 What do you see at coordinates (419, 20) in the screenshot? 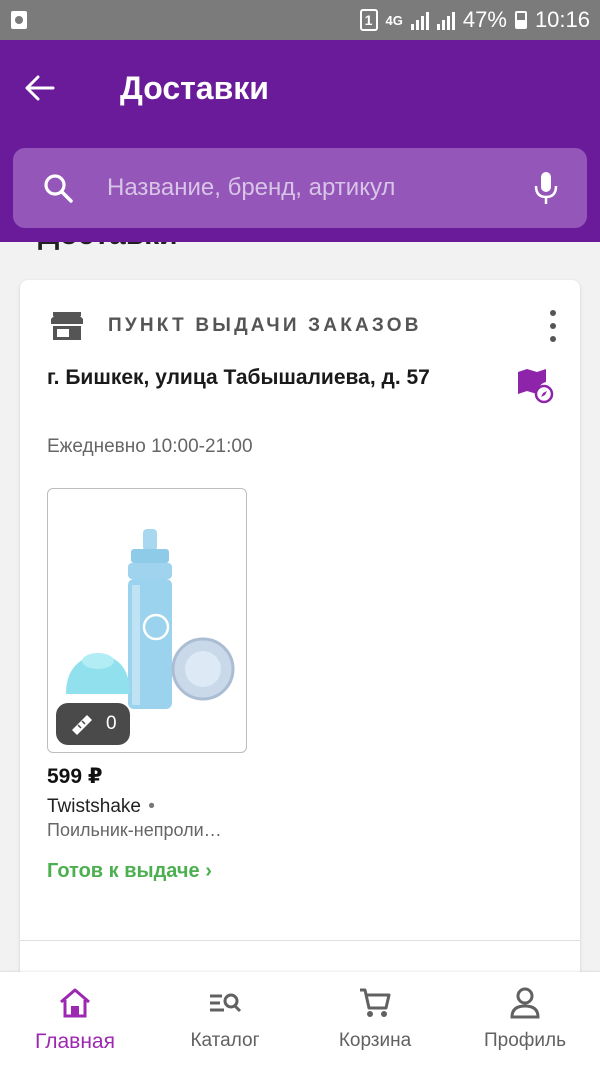
I see `signal-icon` at bounding box center [419, 20].